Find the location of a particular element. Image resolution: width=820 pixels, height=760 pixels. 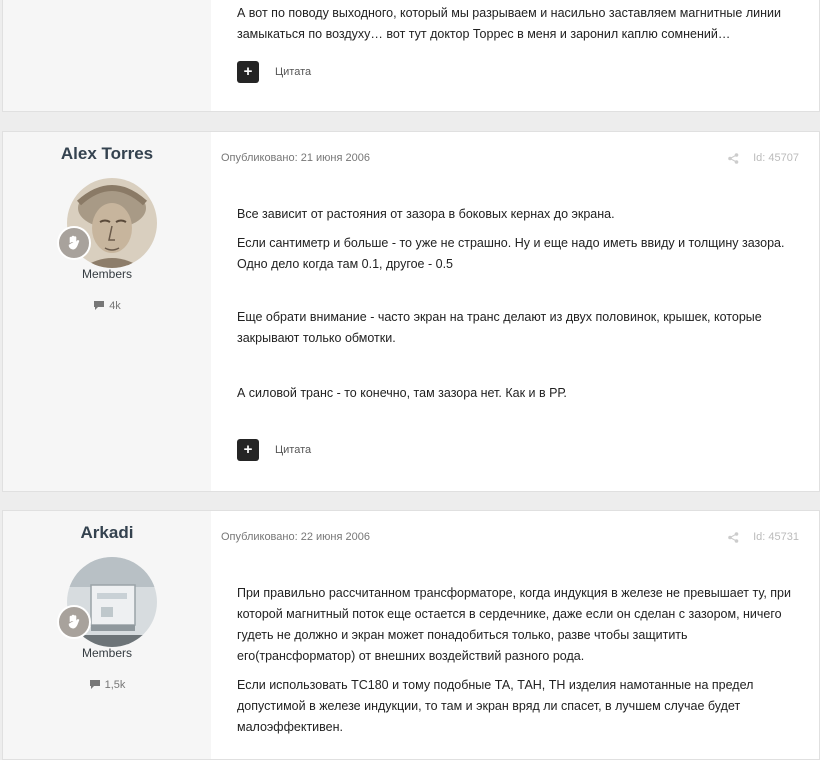

author-column: Alex Torres Members 4k is located at coordinates (107, 311).